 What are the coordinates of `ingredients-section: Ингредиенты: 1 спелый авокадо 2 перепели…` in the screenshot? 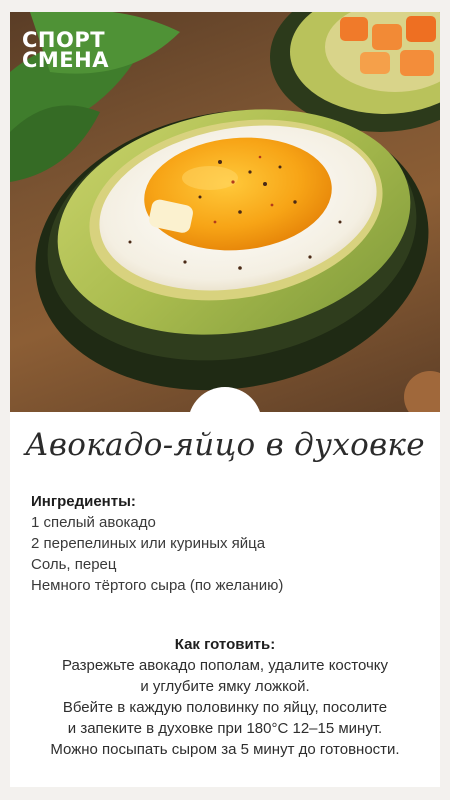 It's located at (231, 543).